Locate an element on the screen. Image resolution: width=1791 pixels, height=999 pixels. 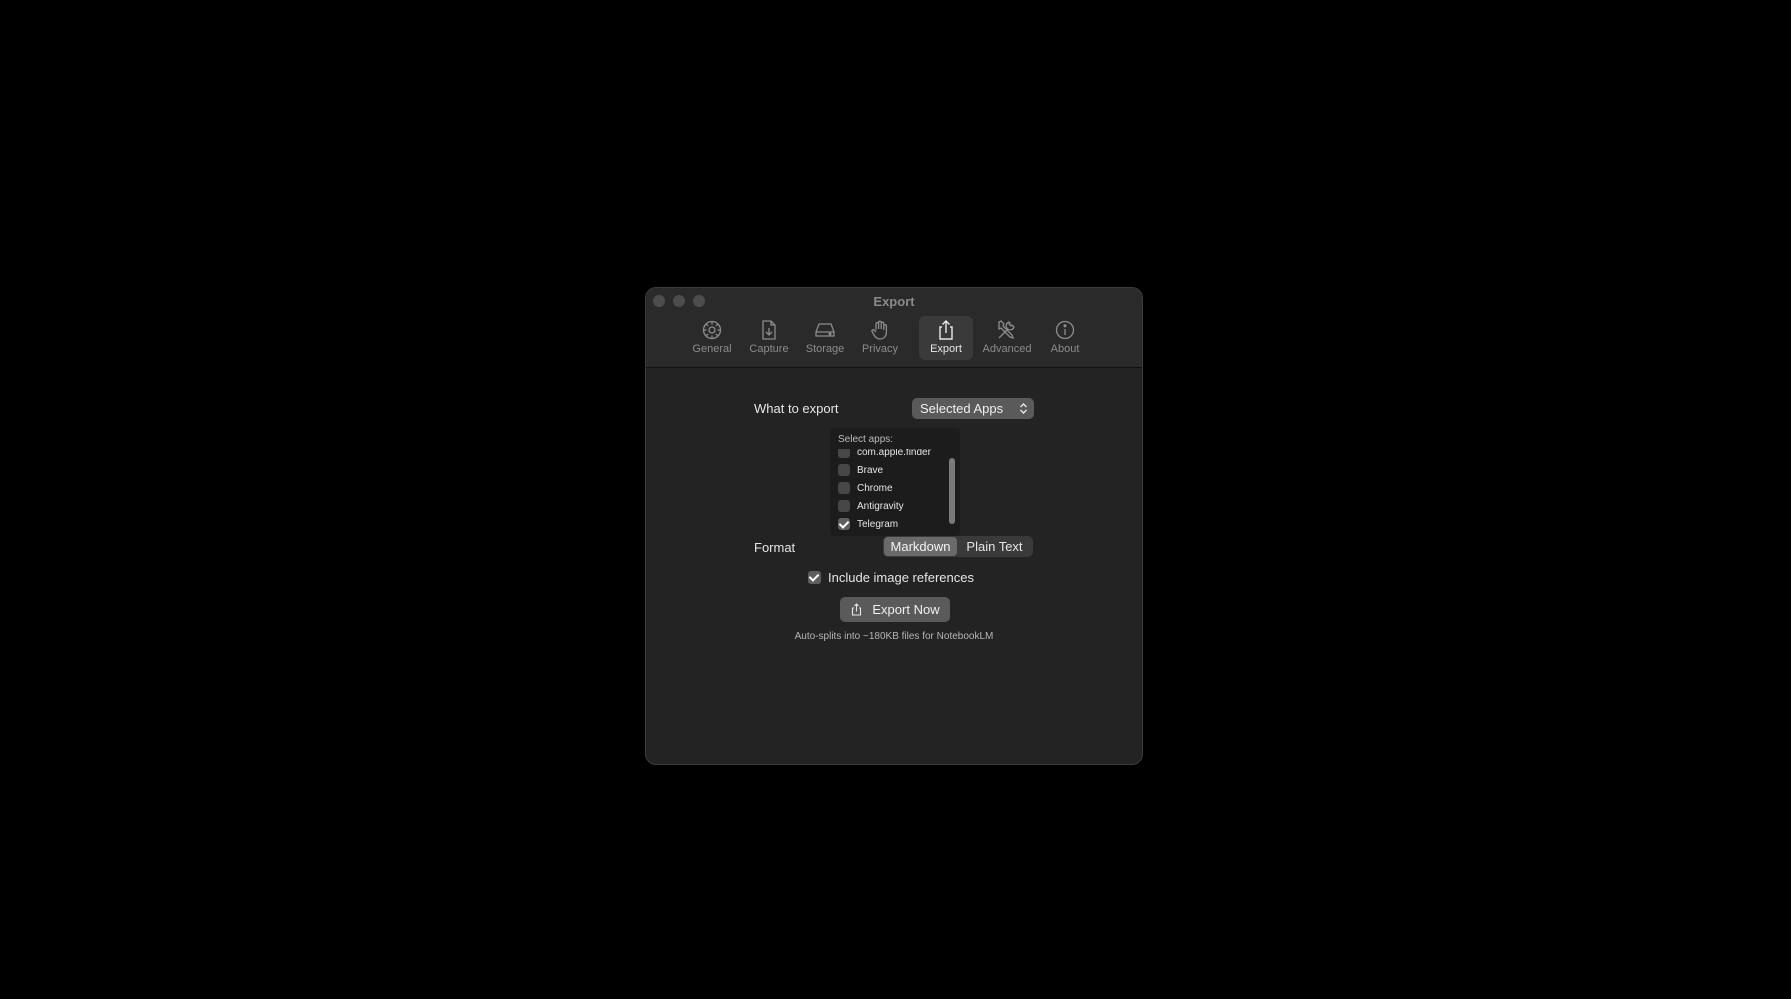
app-item-chrome: Chrome is located at coordinates (865, 488).